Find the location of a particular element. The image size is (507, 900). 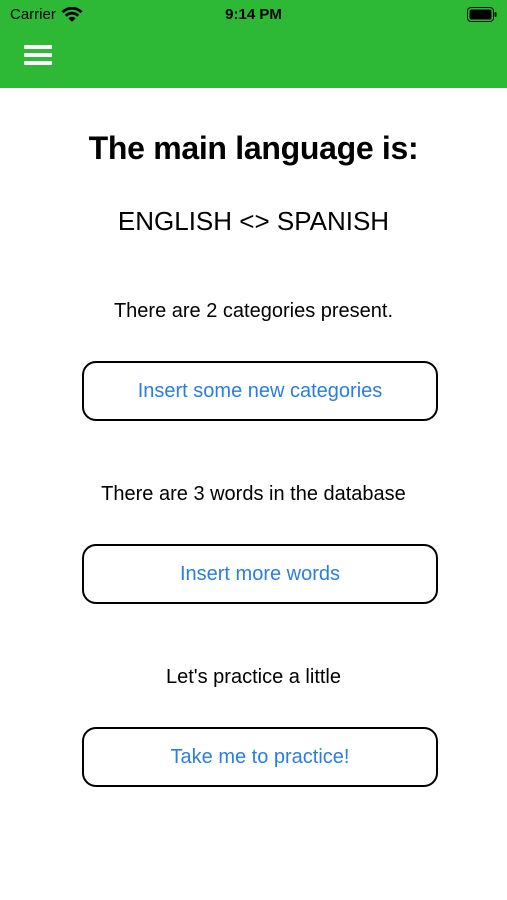

insert-words-button: Insert more words is located at coordinates (260, 574).